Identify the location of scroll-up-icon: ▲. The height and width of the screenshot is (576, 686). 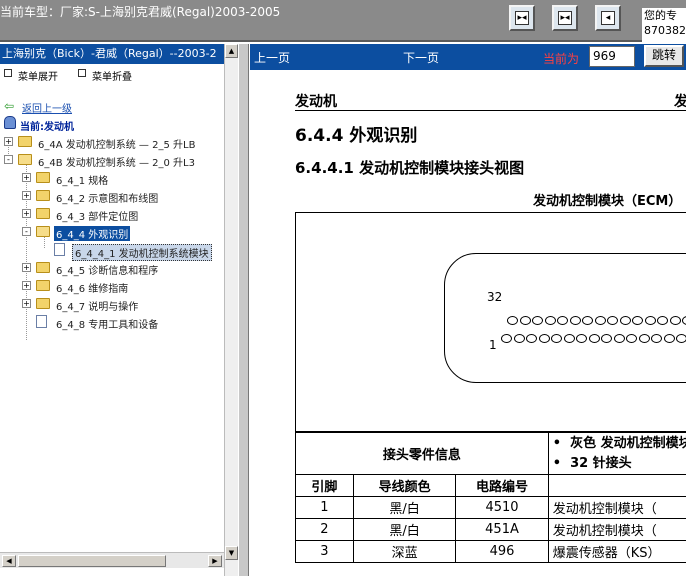
(231, 51).